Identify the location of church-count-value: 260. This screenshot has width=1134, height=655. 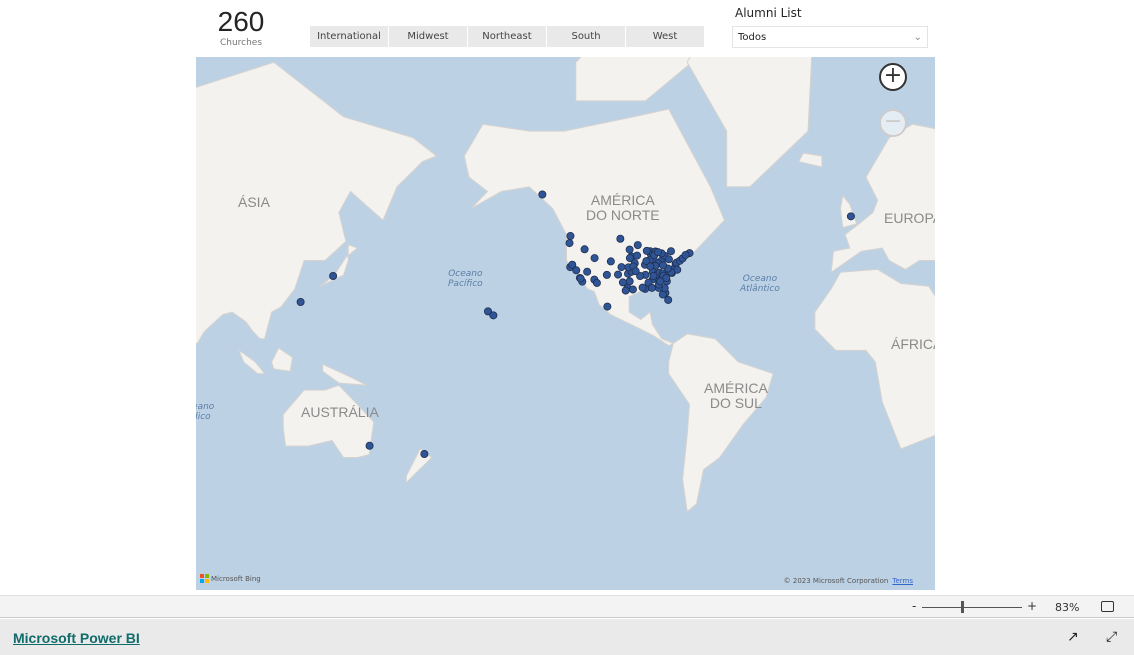
(241, 21).